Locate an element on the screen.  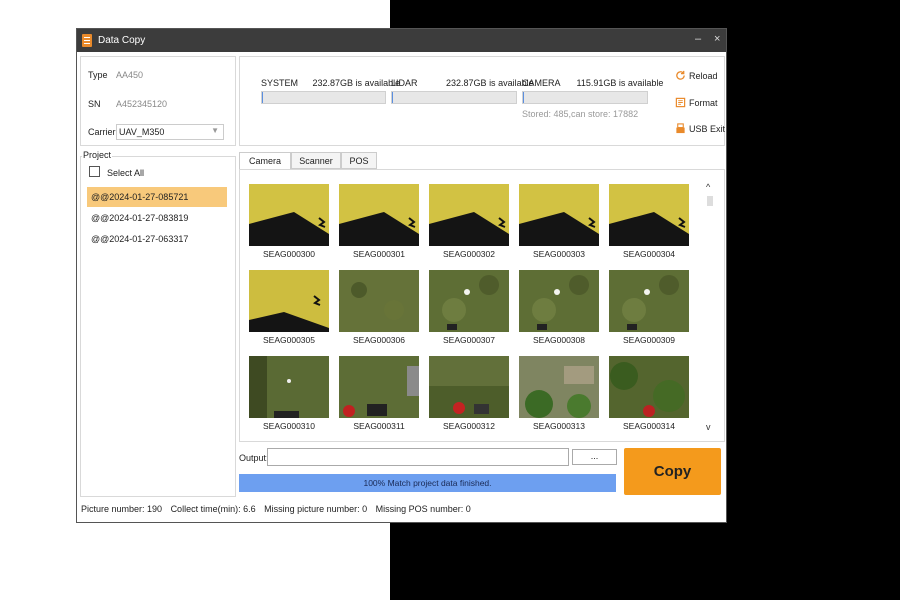
image-thumbnail-item: SEAG000314 is located at coordinates (654, 397).